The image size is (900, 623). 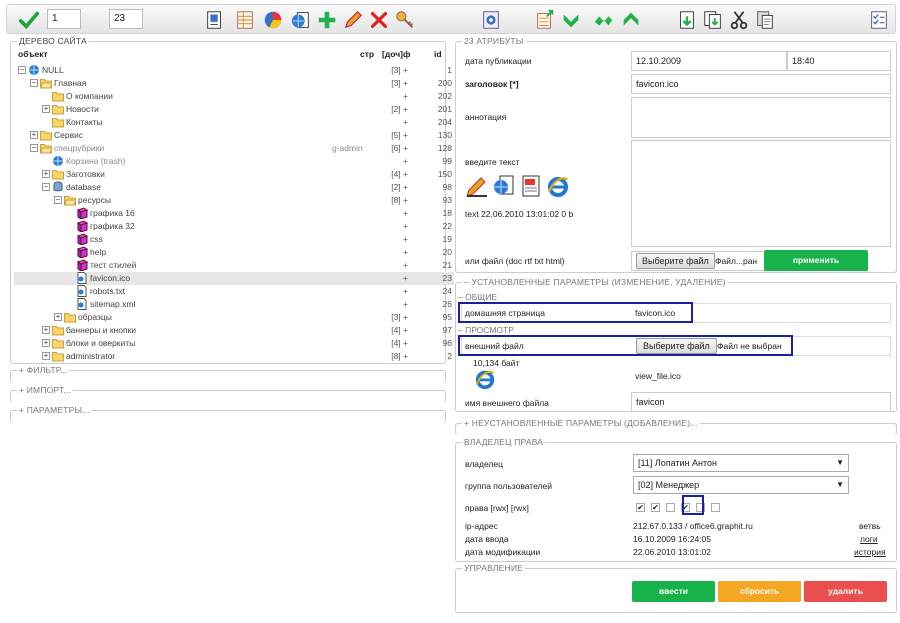 I want to click on pencil-doc-icon, so click(x=477, y=186).